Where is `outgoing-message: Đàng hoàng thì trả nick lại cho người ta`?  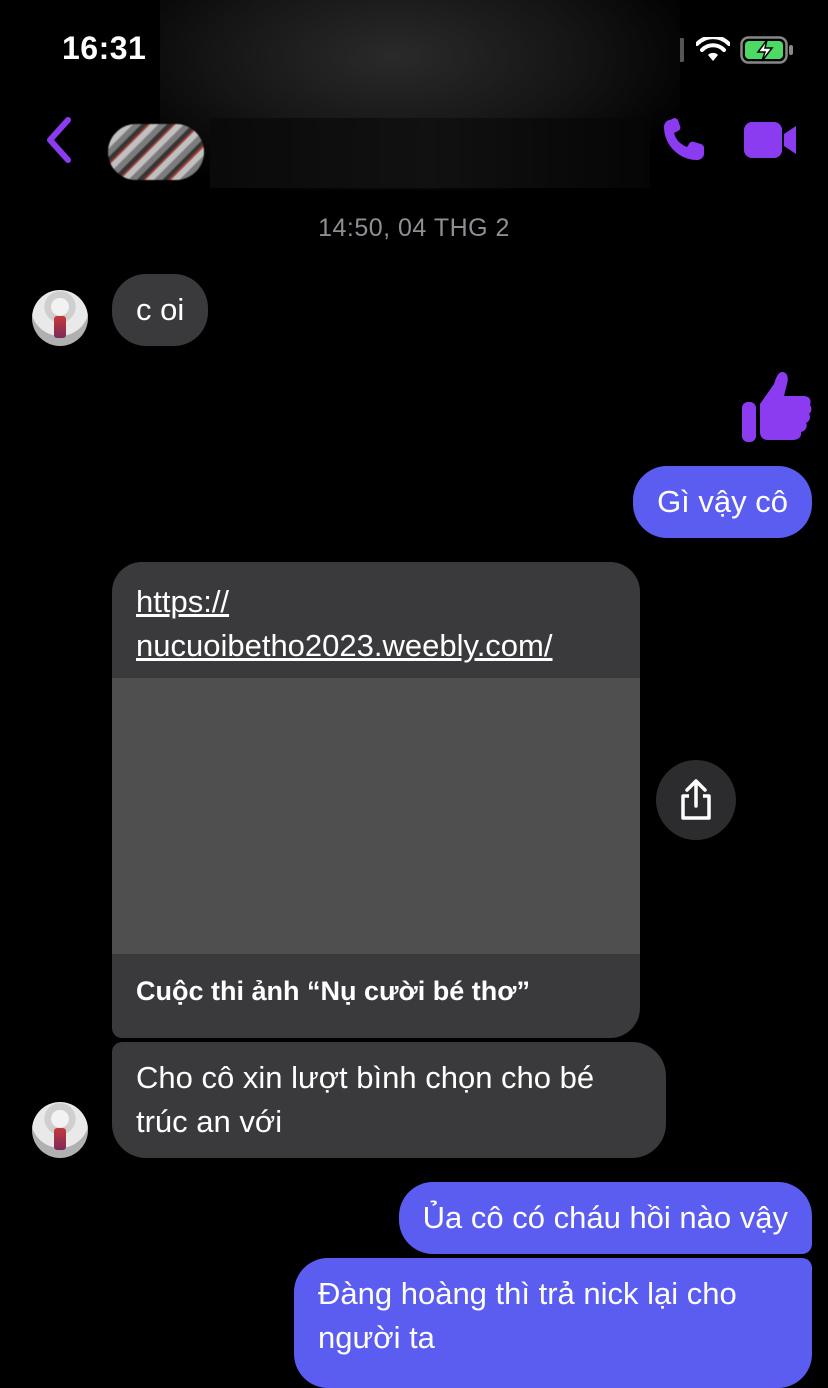
outgoing-message: Đàng hoàng thì trả nick lại cho người ta is located at coordinates (553, 1323).